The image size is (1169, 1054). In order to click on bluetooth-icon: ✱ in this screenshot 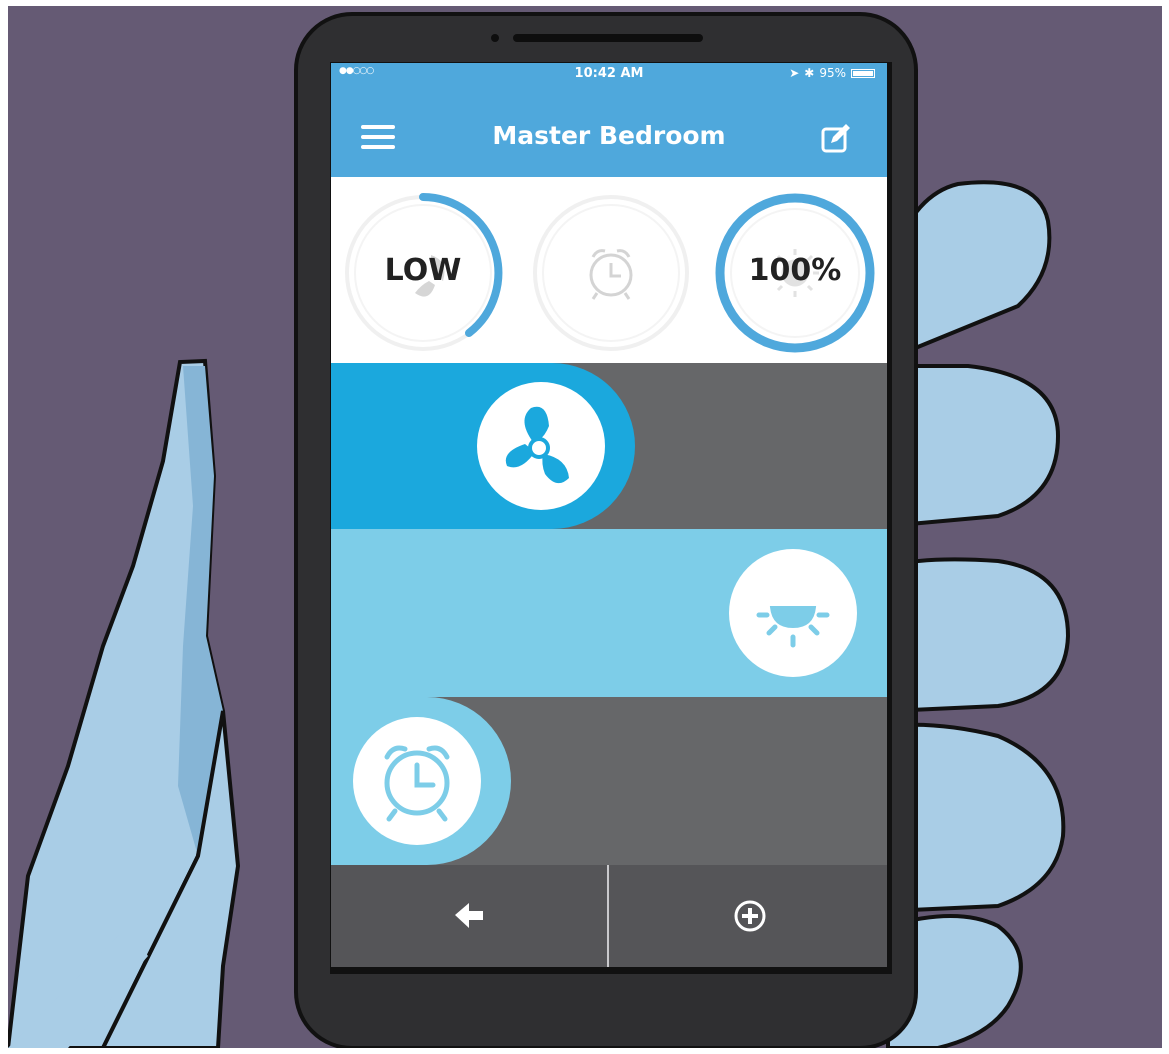, I will do `click(809, 73)`.